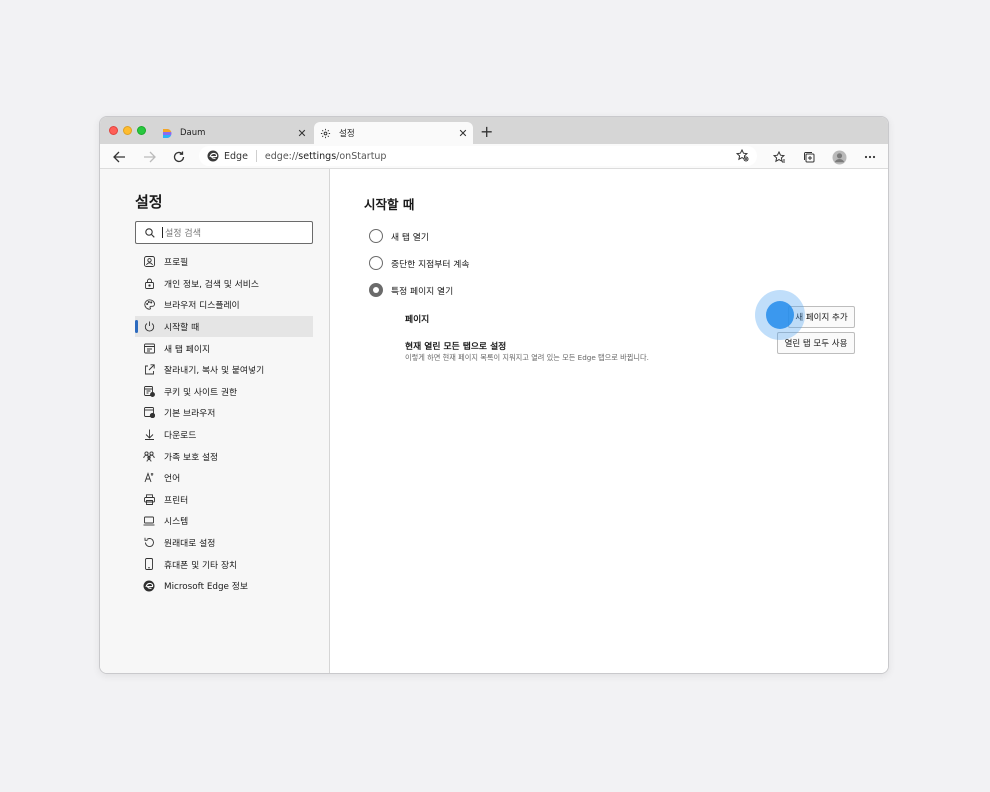  Describe the element at coordinates (281, 156) in the screenshot. I see `url-prefix: edge://` at that location.